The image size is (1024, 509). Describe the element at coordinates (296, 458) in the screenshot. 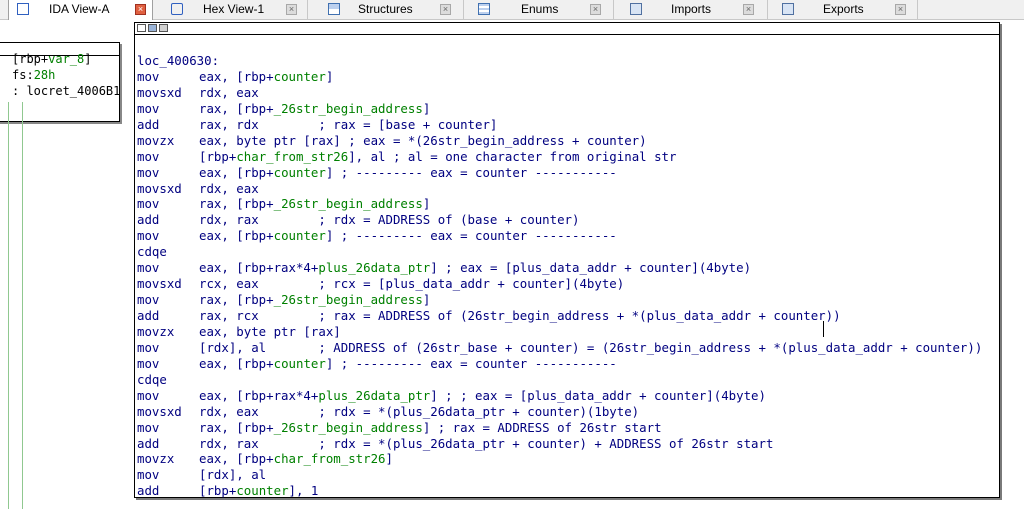

I see `operands: eax, [rbp+char_from_str26]` at that location.